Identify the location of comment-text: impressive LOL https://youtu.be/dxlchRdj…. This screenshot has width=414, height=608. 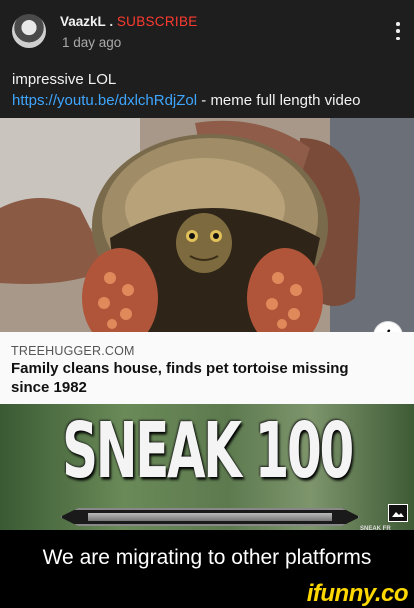
(209, 90).